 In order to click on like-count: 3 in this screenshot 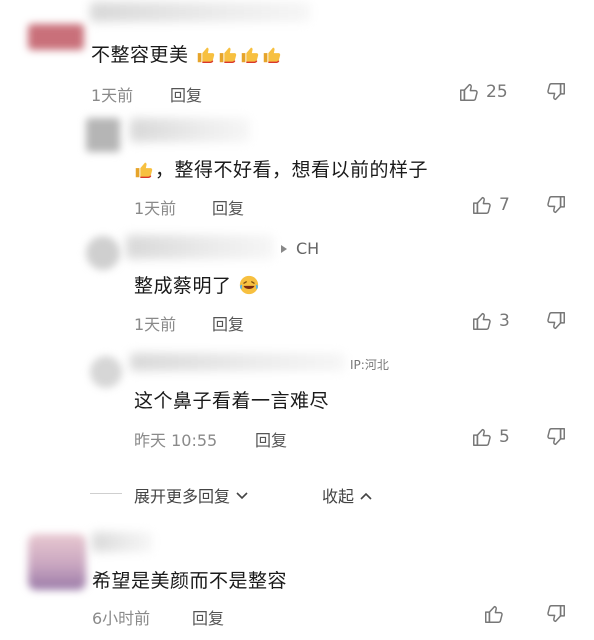, I will do `click(504, 321)`.